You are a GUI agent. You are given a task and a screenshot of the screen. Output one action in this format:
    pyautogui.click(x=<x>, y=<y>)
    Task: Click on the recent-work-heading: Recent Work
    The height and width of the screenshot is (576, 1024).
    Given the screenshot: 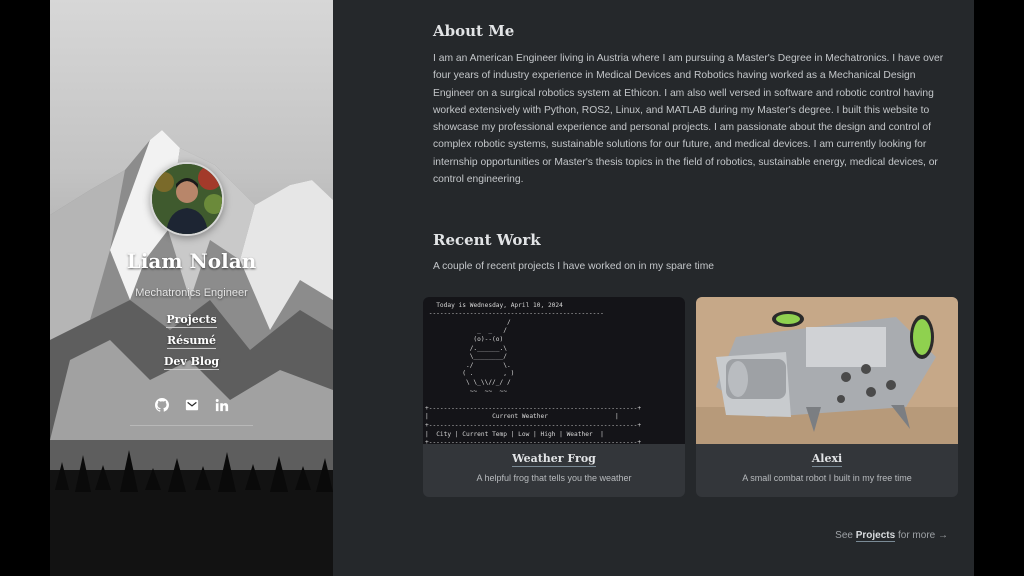 What is the action you would take?
    pyautogui.click(x=487, y=240)
    